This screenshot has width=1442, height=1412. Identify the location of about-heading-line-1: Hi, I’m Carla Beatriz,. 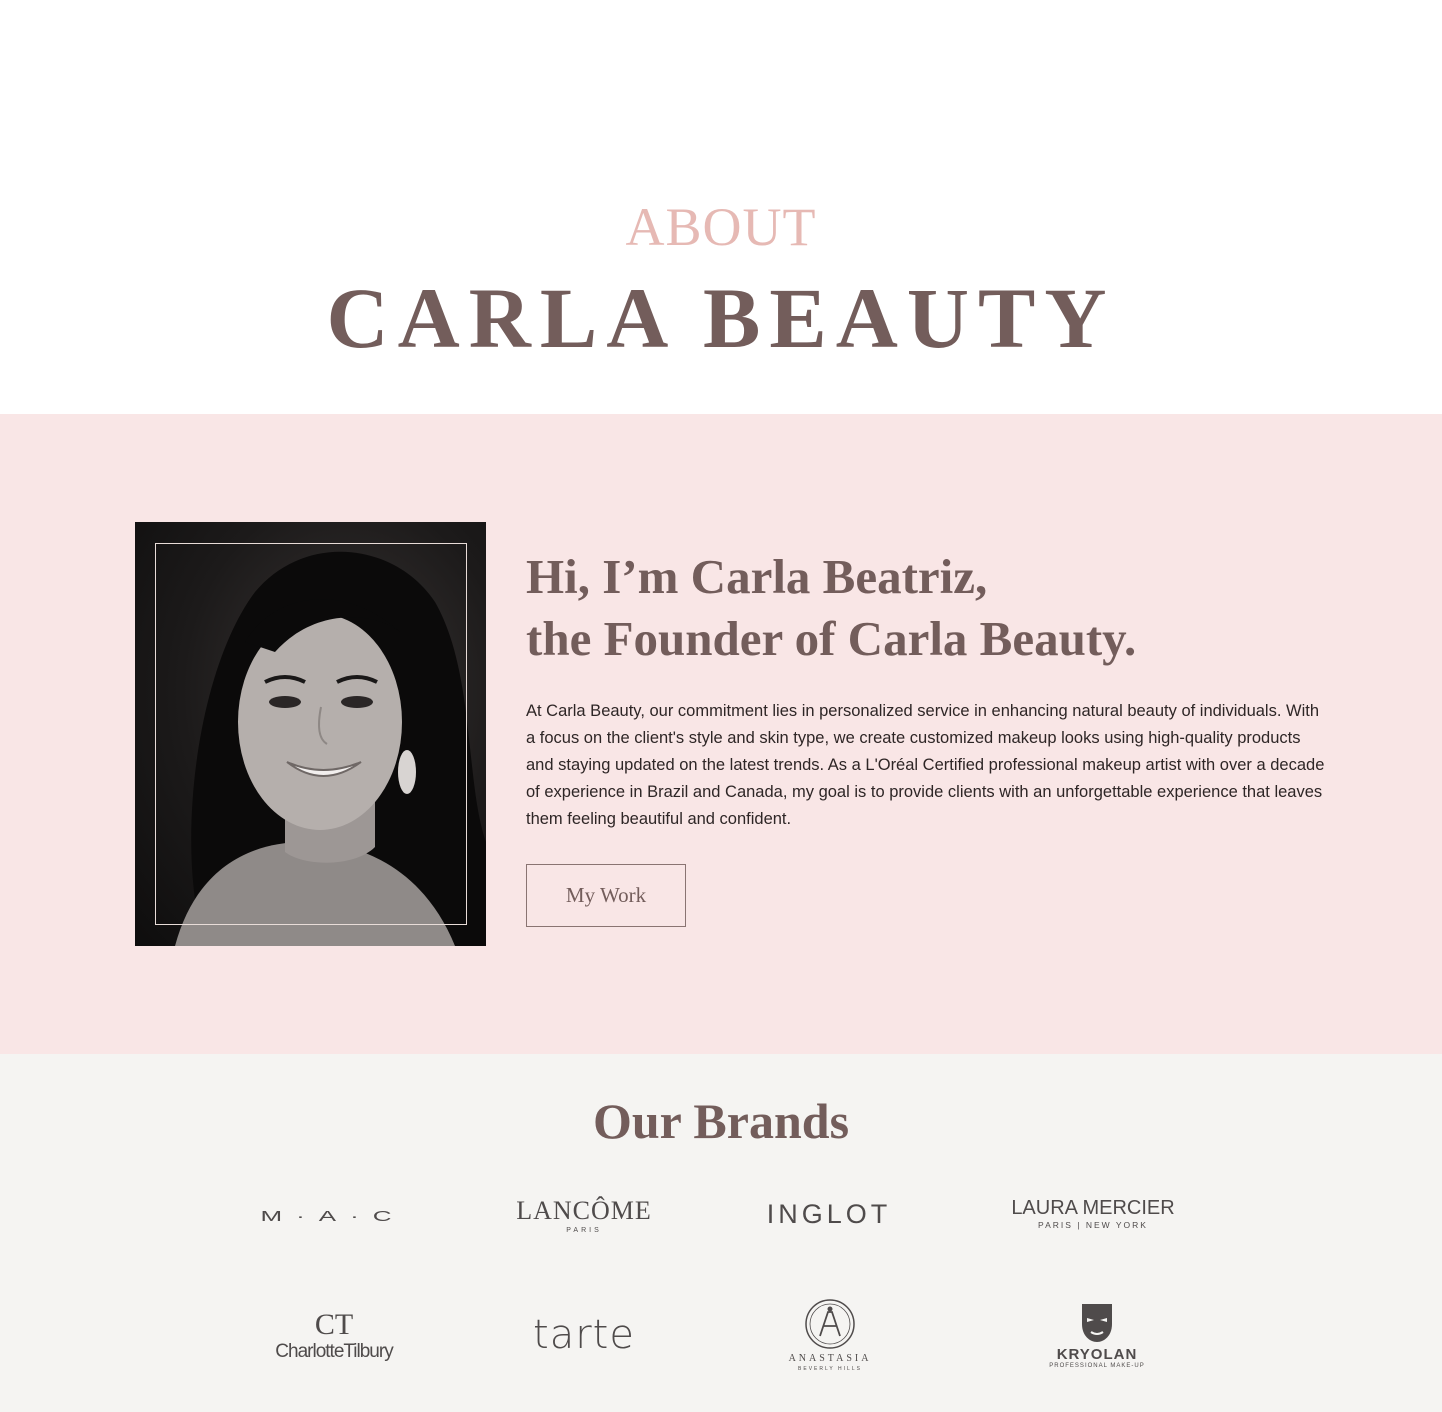
(757, 576).